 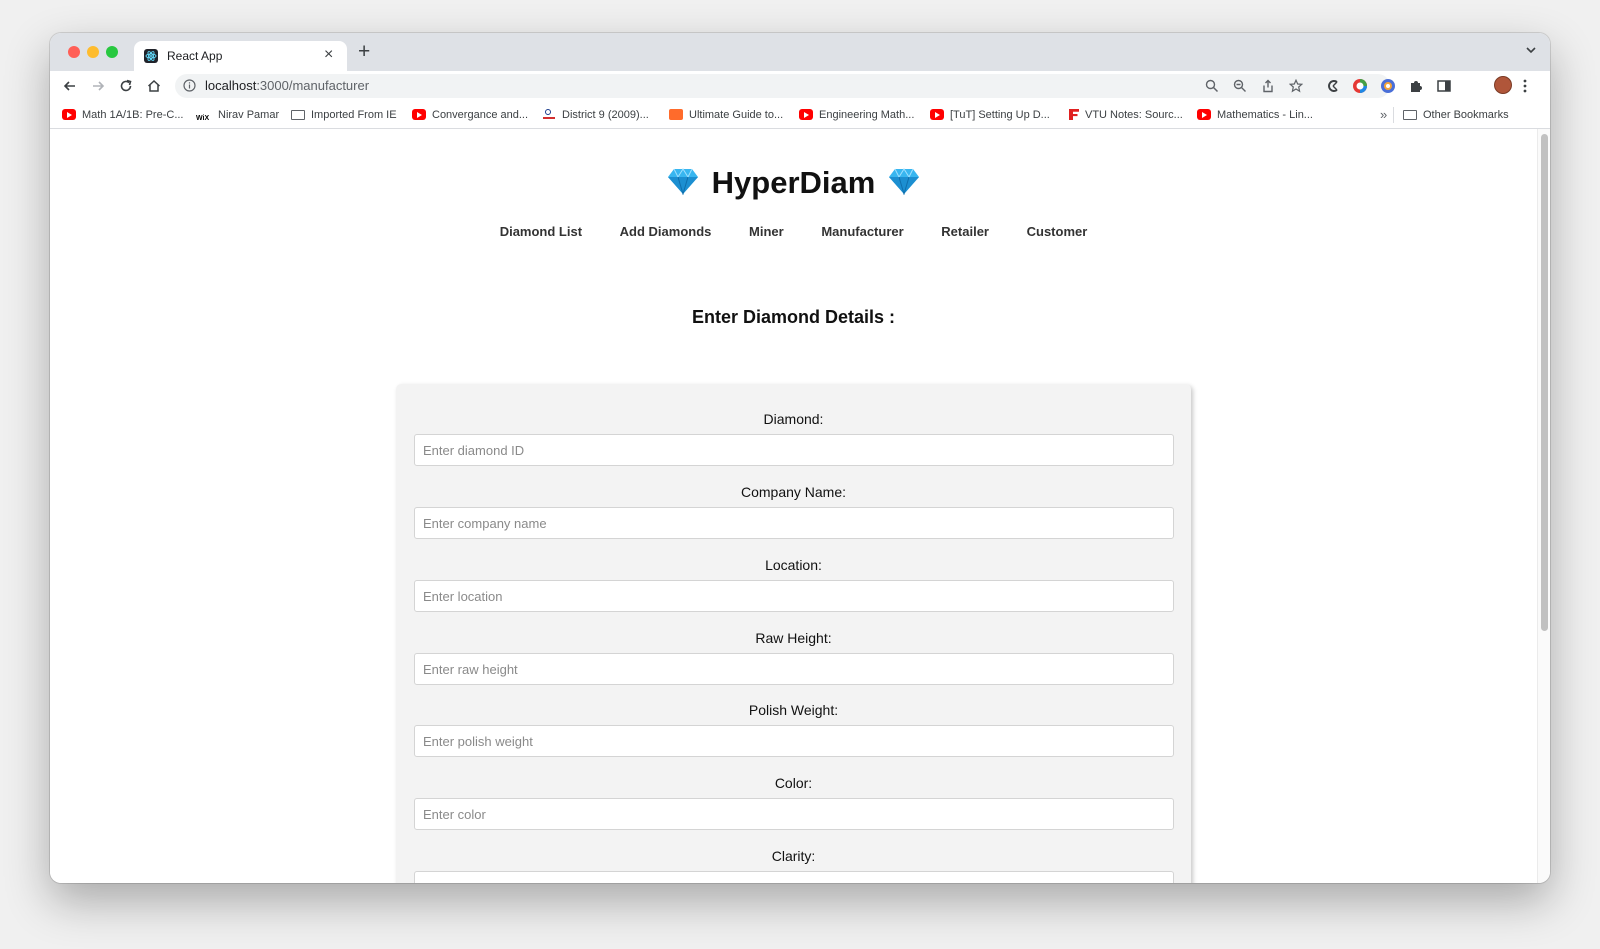 What do you see at coordinates (1268, 88) in the screenshot?
I see `share-icon` at bounding box center [1268, 88].